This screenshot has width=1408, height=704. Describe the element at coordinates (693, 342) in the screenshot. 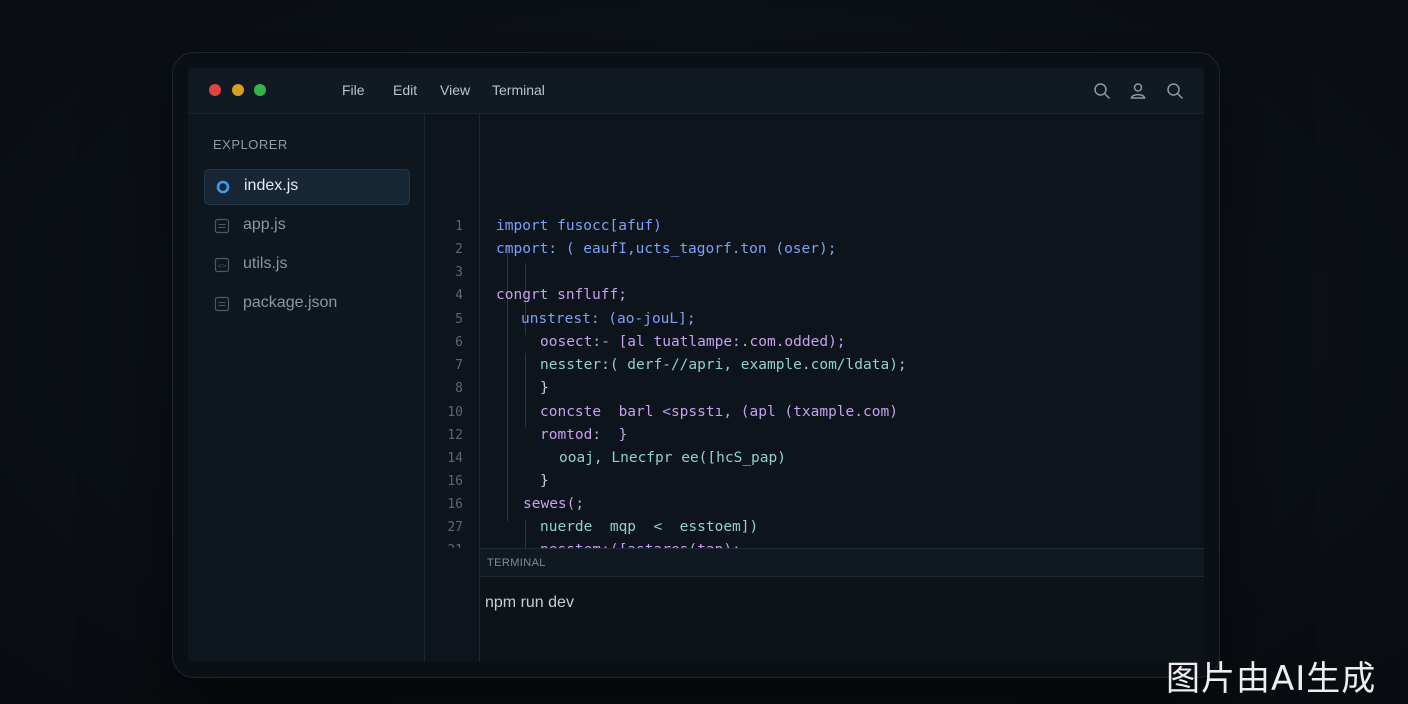

I see `code-line: oosect:- [al tuatlampe:.com.odded);` at that location.